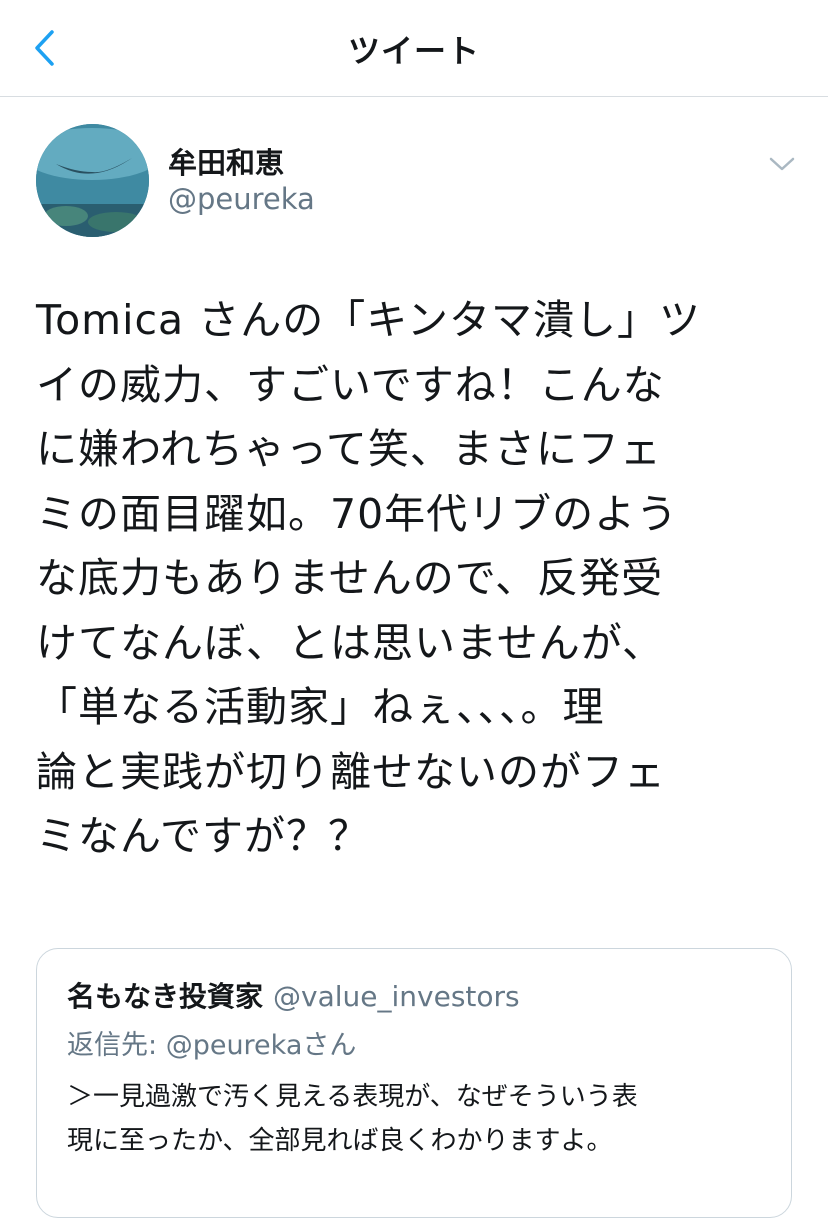  Describe the element at coordinates (350, 578) in the screenshot. I see `tweet-text-line: な底力もありませんので、反発受` at that location.